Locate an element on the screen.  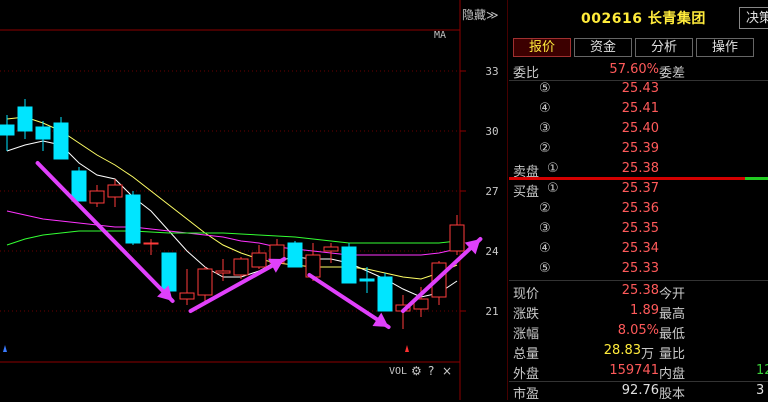
bid-row: ⑤ 25.33 is located at coordinates (638, 269).